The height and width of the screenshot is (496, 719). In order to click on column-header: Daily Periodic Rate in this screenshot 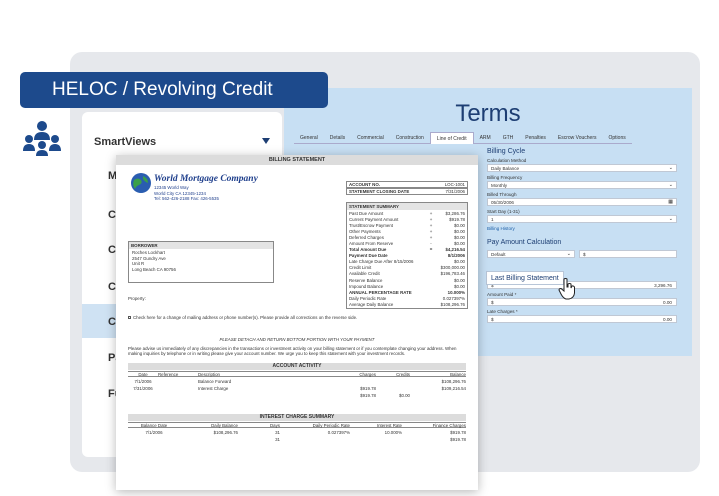, I will do `click(331, 425)`.